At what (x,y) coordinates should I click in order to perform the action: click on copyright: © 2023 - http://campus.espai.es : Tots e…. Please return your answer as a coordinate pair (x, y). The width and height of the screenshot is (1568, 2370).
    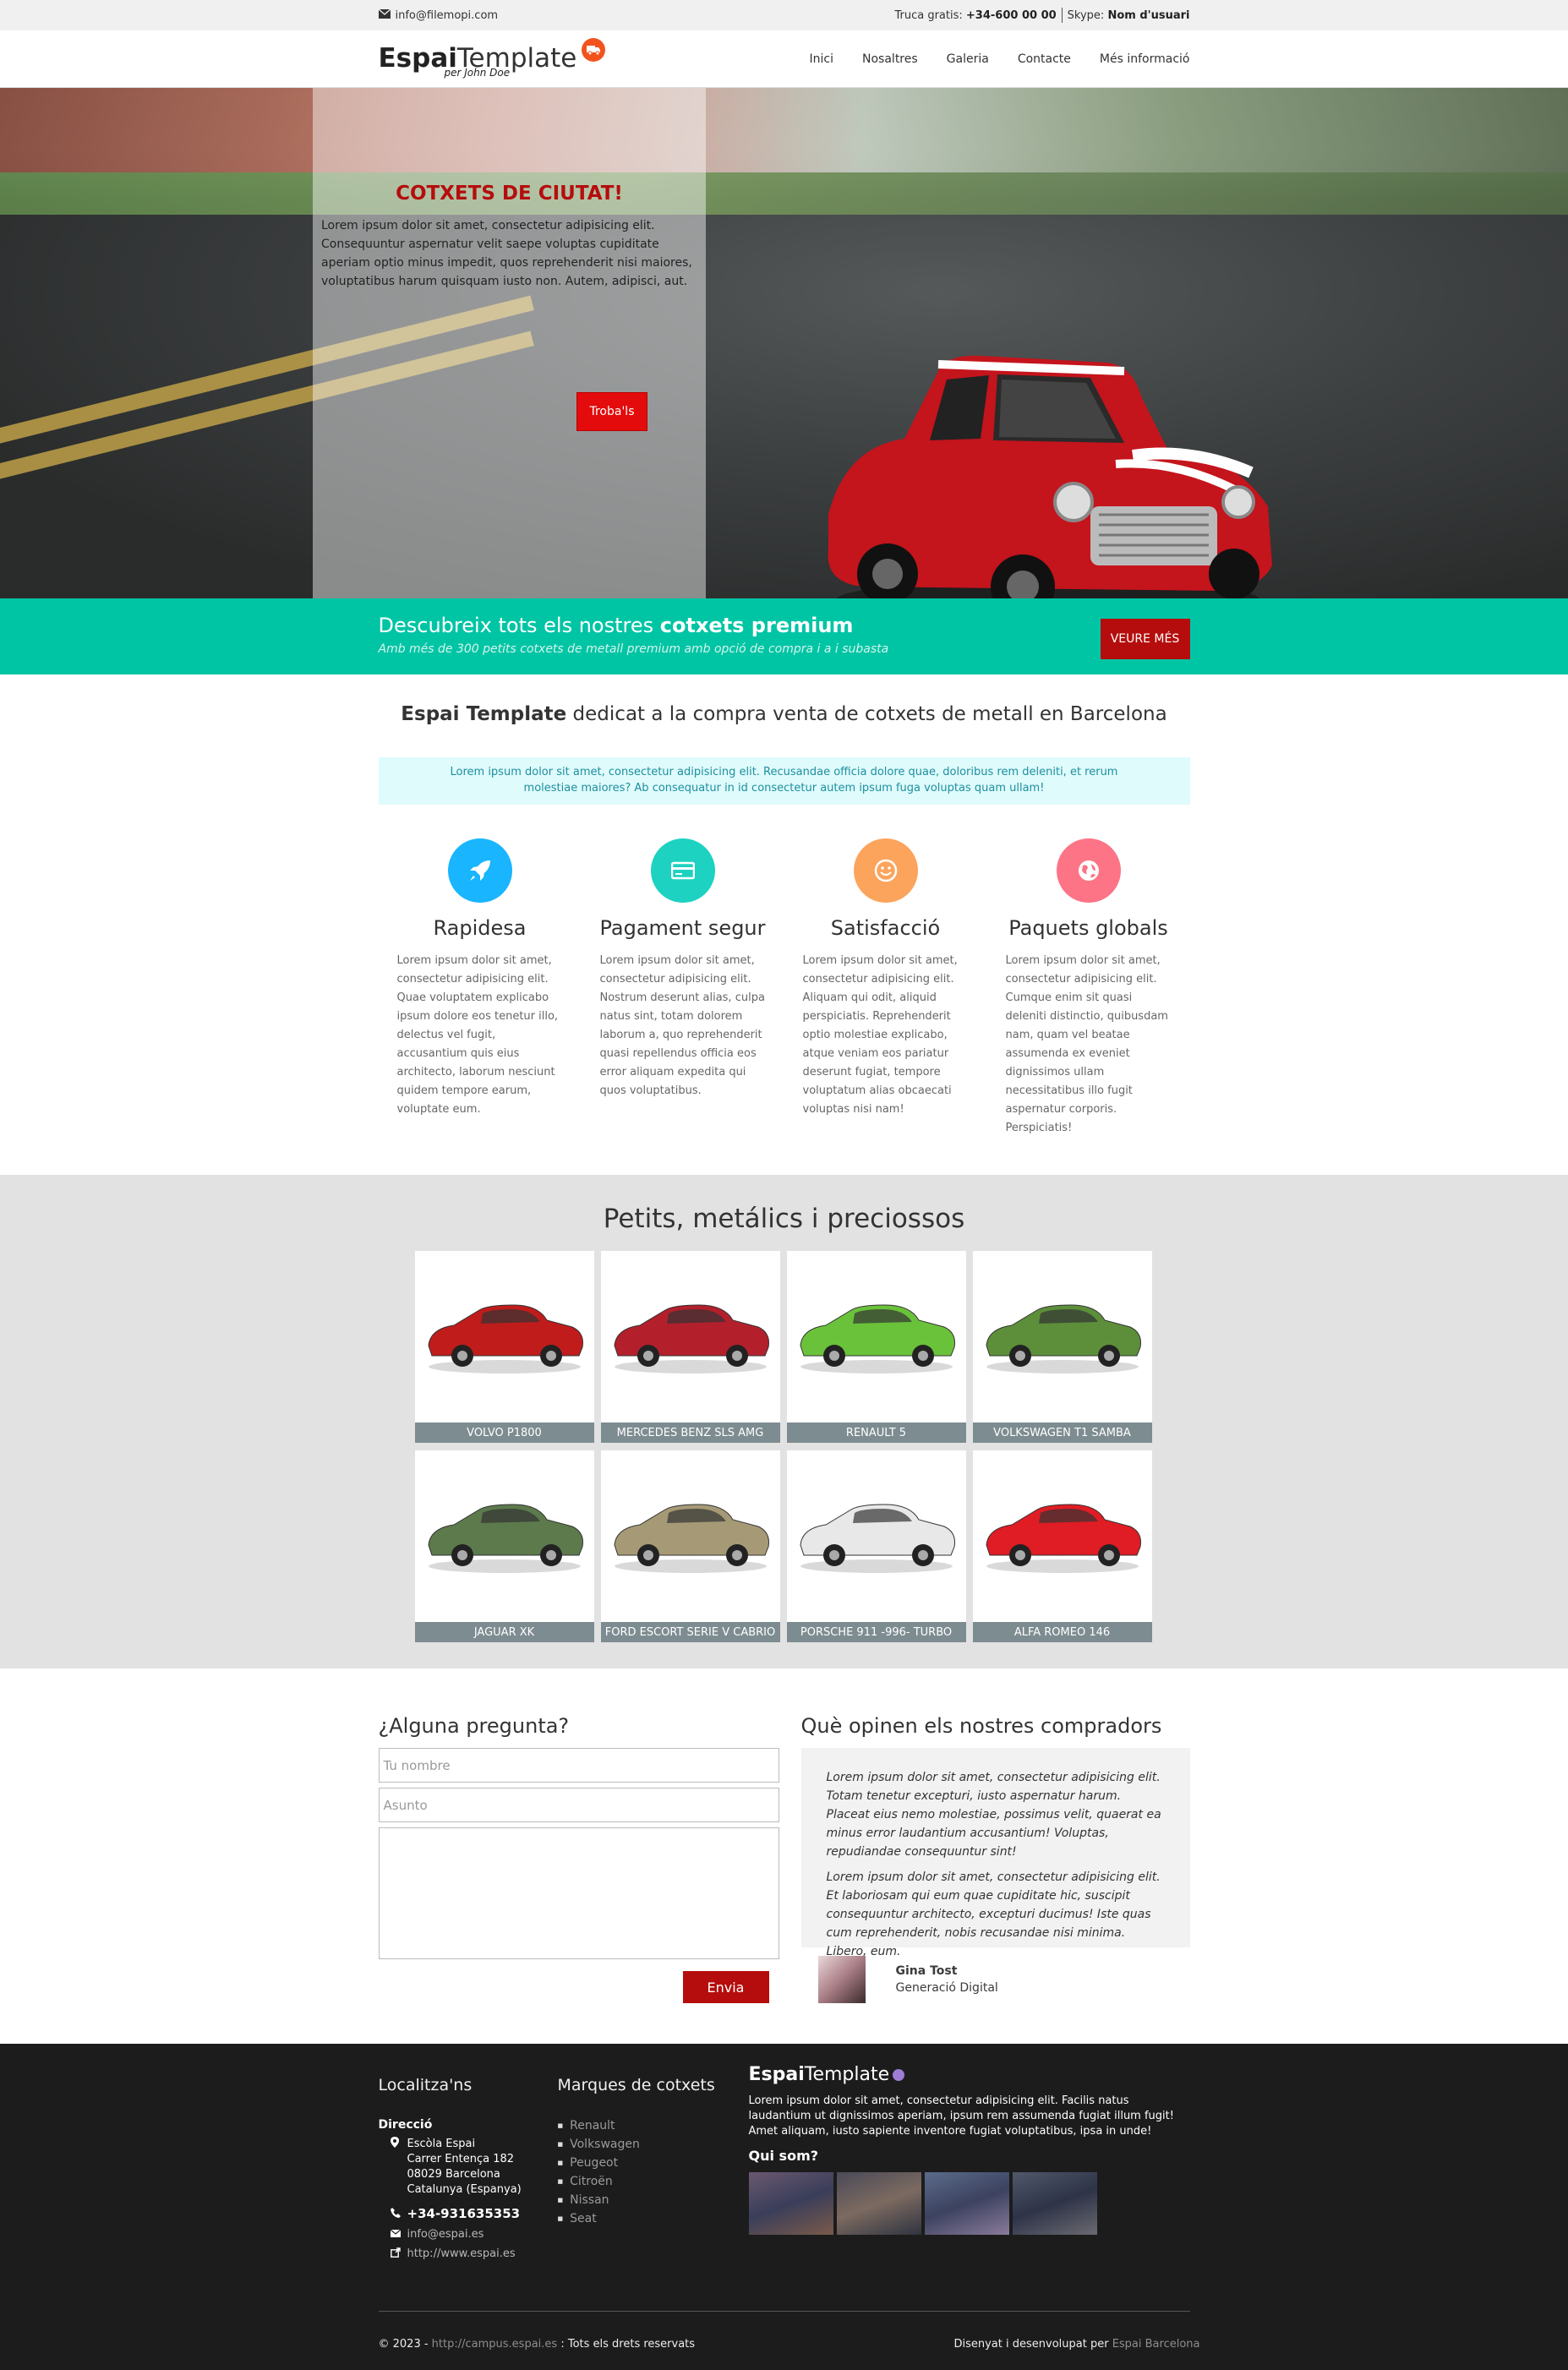
    Looking at the image, I should click on (537, 2344).